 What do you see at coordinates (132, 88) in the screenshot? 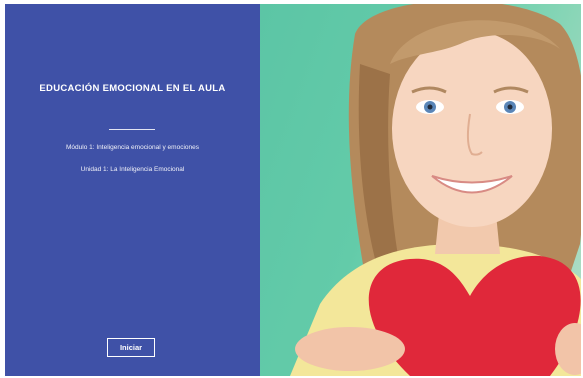
I see `course-title: EDUCACIÓN EMOCIONAL EN EL AULA` at bounding box center [132, 88].